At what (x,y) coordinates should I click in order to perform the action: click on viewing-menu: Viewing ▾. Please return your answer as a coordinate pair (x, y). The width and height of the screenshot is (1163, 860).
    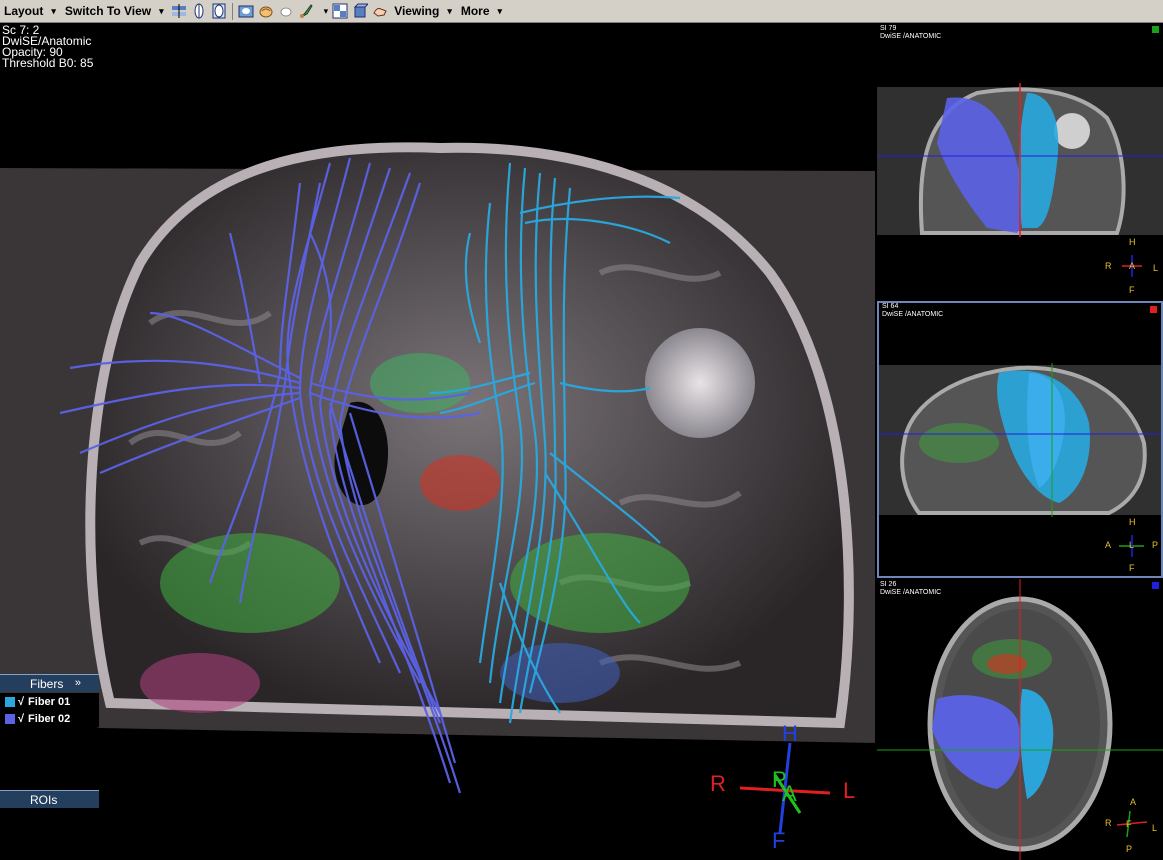
    Looking at the image, I should click on (424, 11).